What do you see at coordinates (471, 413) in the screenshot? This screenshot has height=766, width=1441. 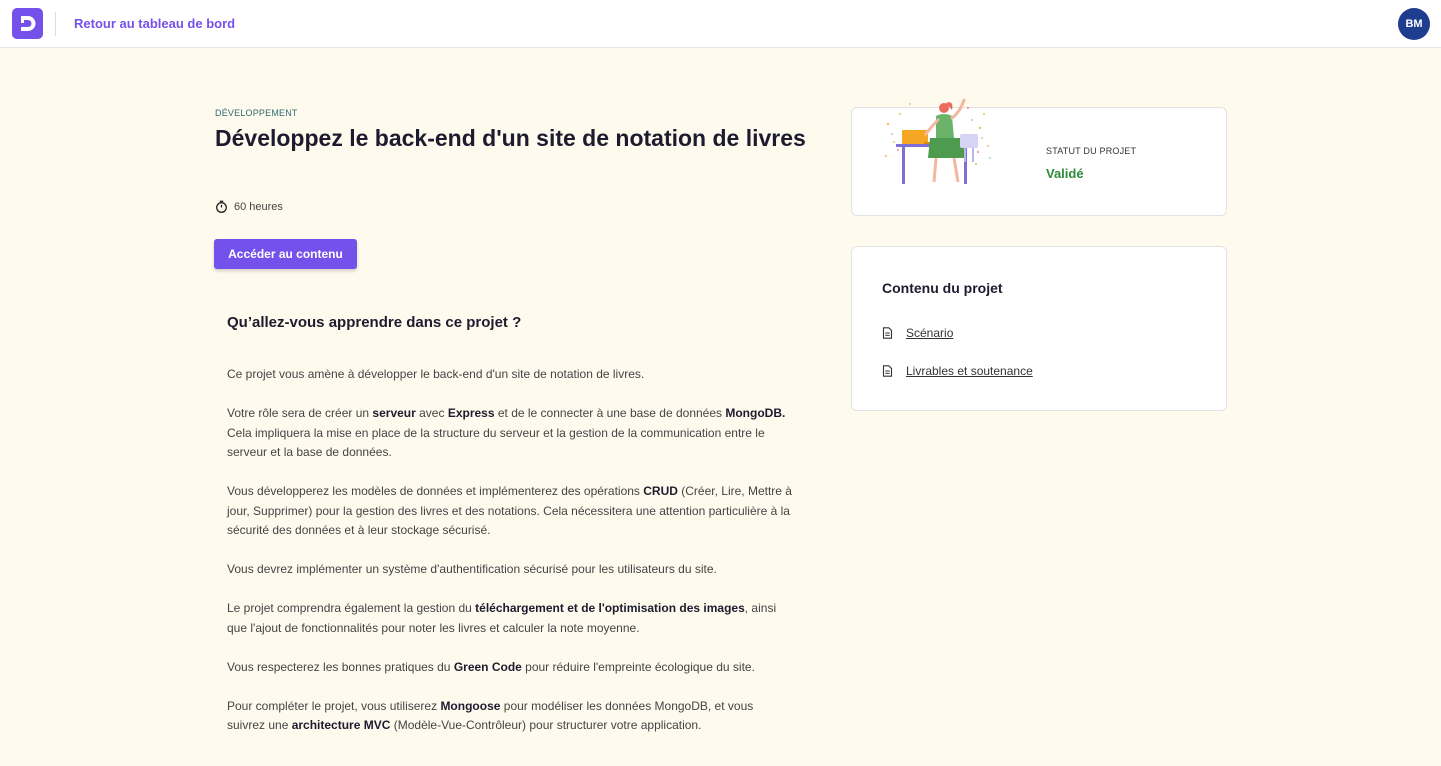 I see `description-bold-text: Express` at bounding box center [471, 413].